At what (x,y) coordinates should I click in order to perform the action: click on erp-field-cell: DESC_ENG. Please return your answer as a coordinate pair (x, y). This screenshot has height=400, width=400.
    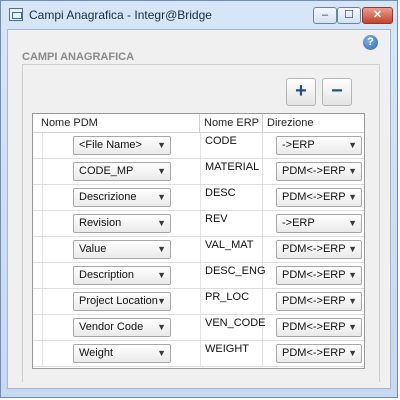
    Looking at the image, I should click on (233, 275).